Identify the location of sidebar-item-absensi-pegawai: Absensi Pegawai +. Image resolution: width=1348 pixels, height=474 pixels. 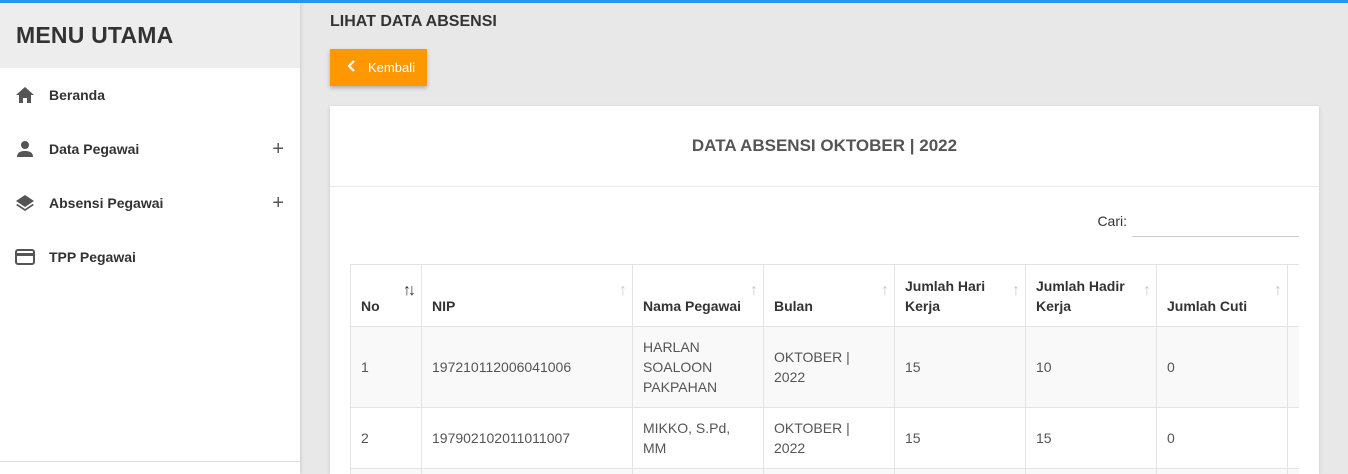
(150, 203).